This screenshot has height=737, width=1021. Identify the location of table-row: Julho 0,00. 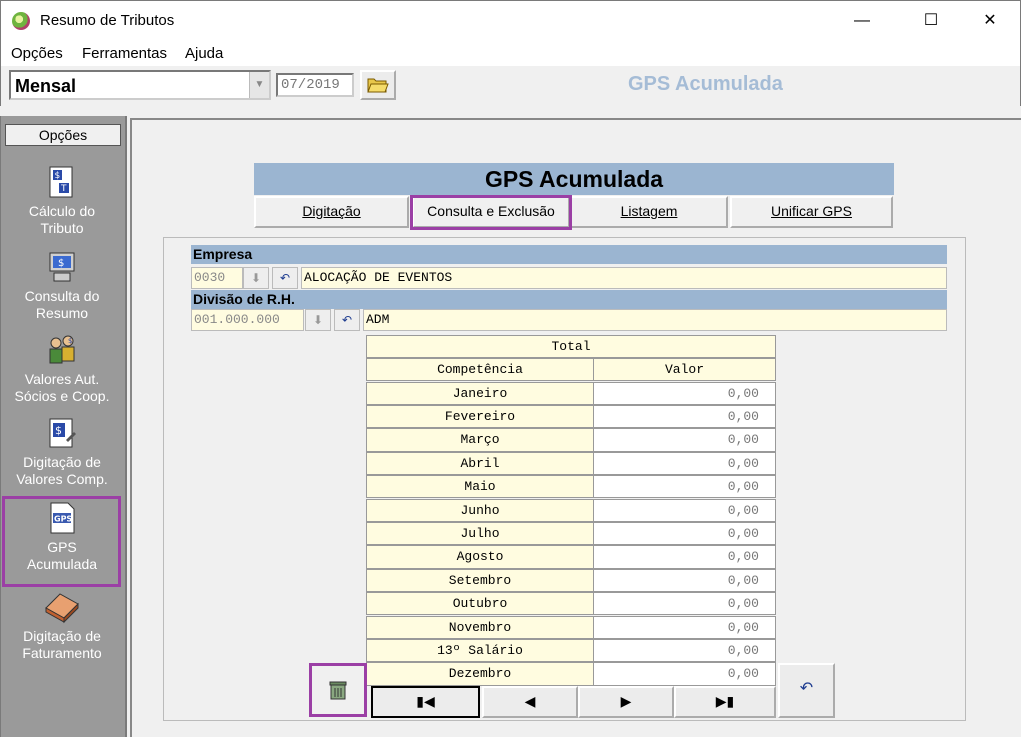
(571, 533).